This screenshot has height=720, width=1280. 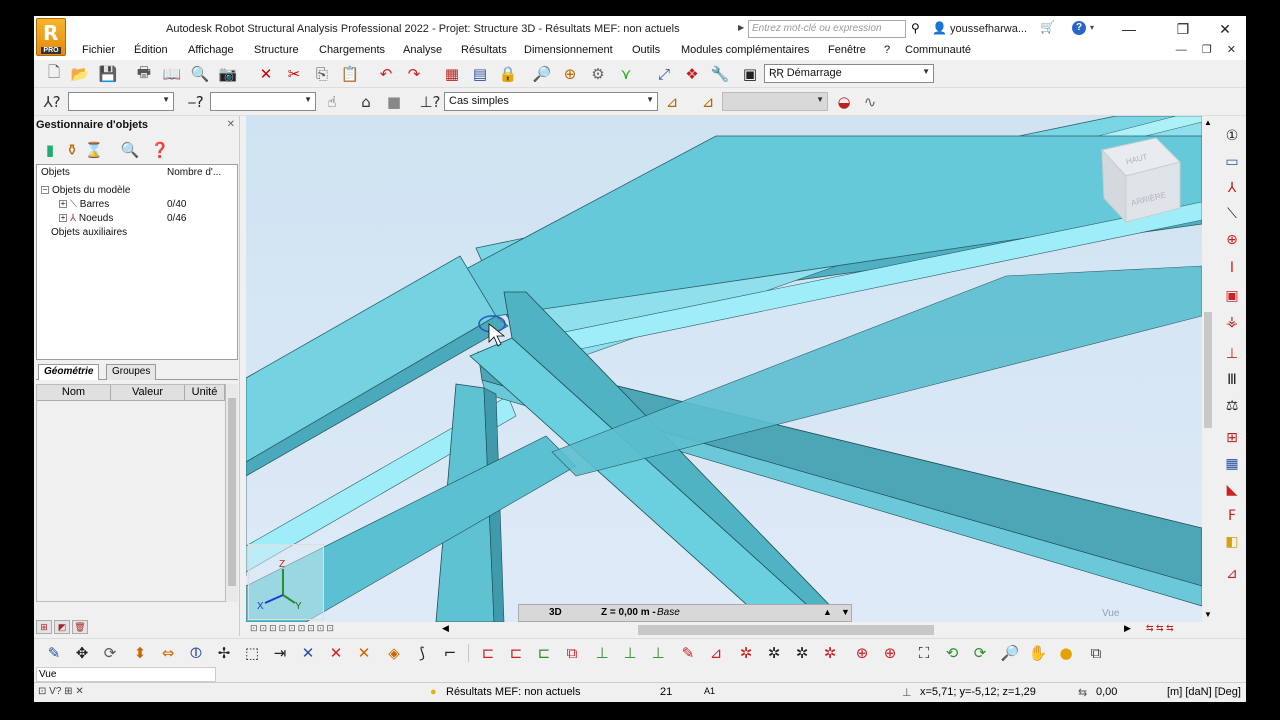 I want to click on tree-view-icon: ⊞, so click(x=44, y=627).